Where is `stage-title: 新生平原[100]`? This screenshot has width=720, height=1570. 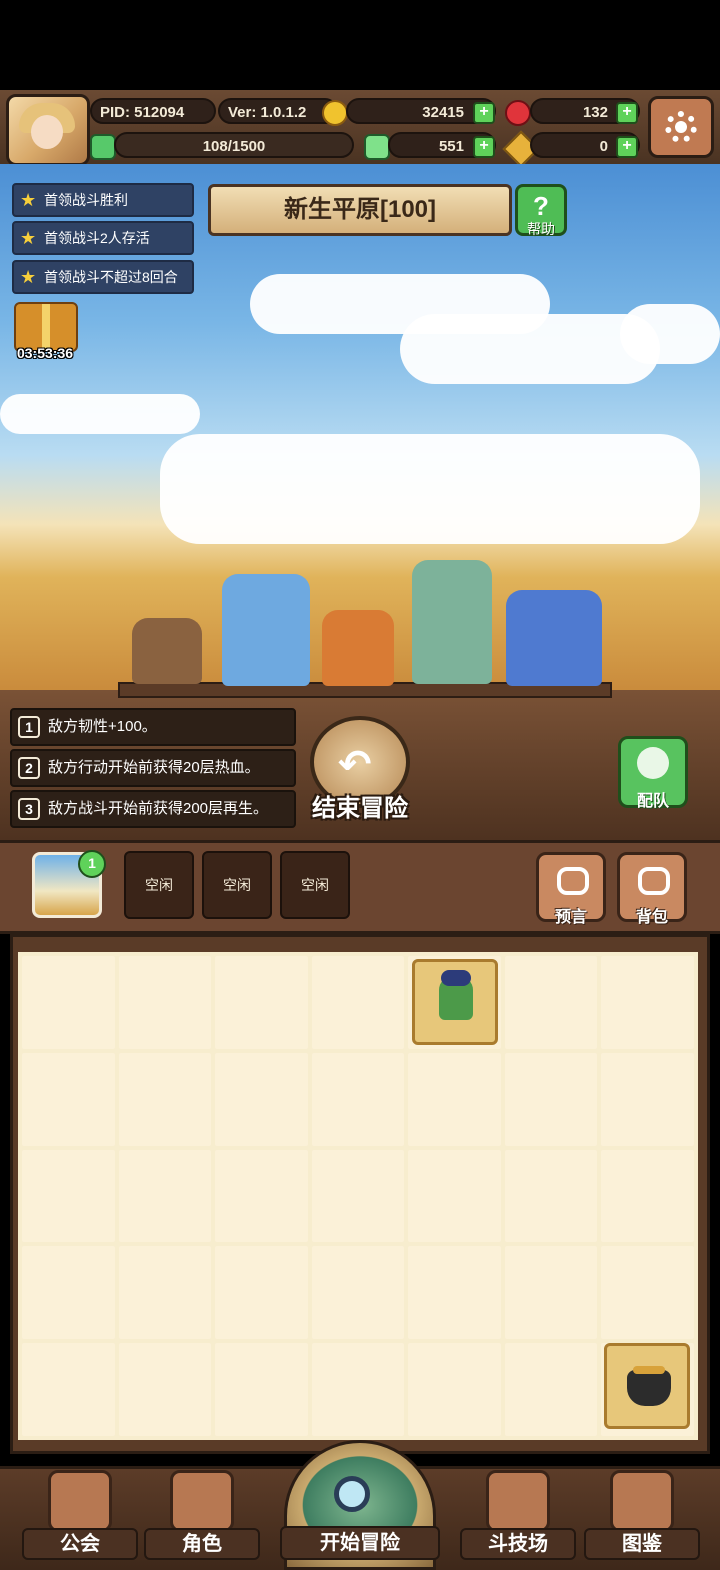 stage-title: 新生平原[100] is located at coordinates (360, 210).